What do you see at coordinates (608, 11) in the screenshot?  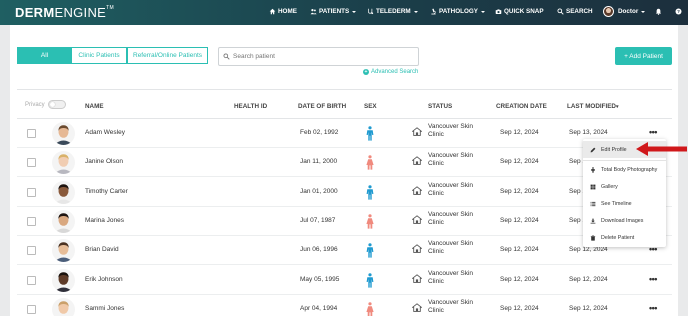 I see `user-avatar` at bounding box center [608, 11].